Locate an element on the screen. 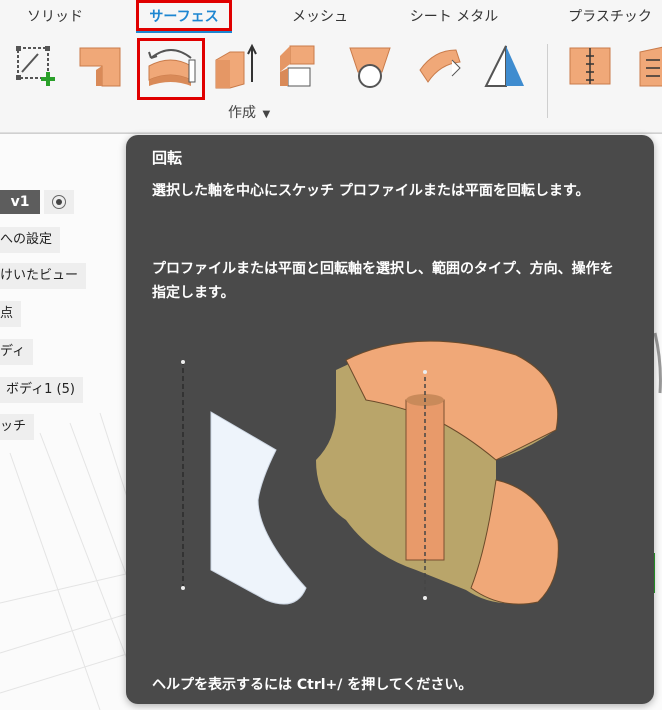 The width and height of the screenshot is (662, 710). visibility-radio is located at coordinates (59, 202).